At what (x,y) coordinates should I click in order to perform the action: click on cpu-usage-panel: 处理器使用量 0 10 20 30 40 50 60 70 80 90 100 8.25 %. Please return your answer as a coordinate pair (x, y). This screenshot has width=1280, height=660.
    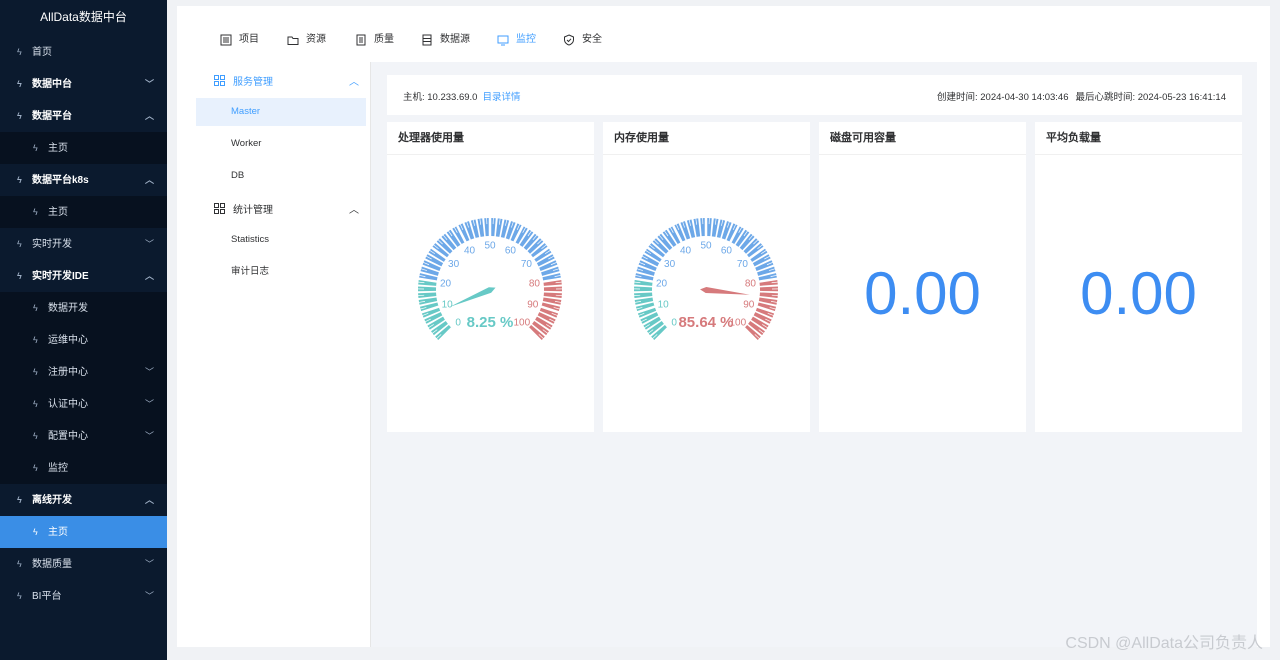
    Looking at the image, I should click on (490, 277).